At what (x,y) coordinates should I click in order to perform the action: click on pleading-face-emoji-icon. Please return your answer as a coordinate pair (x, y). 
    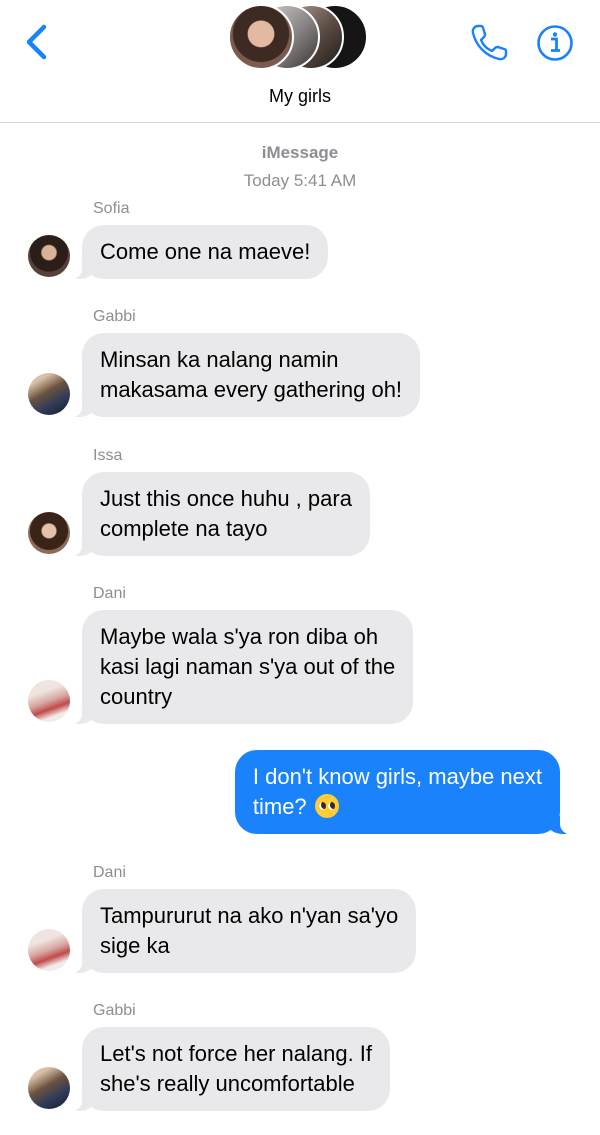
    Looking at the image, I should click on (326, 806).